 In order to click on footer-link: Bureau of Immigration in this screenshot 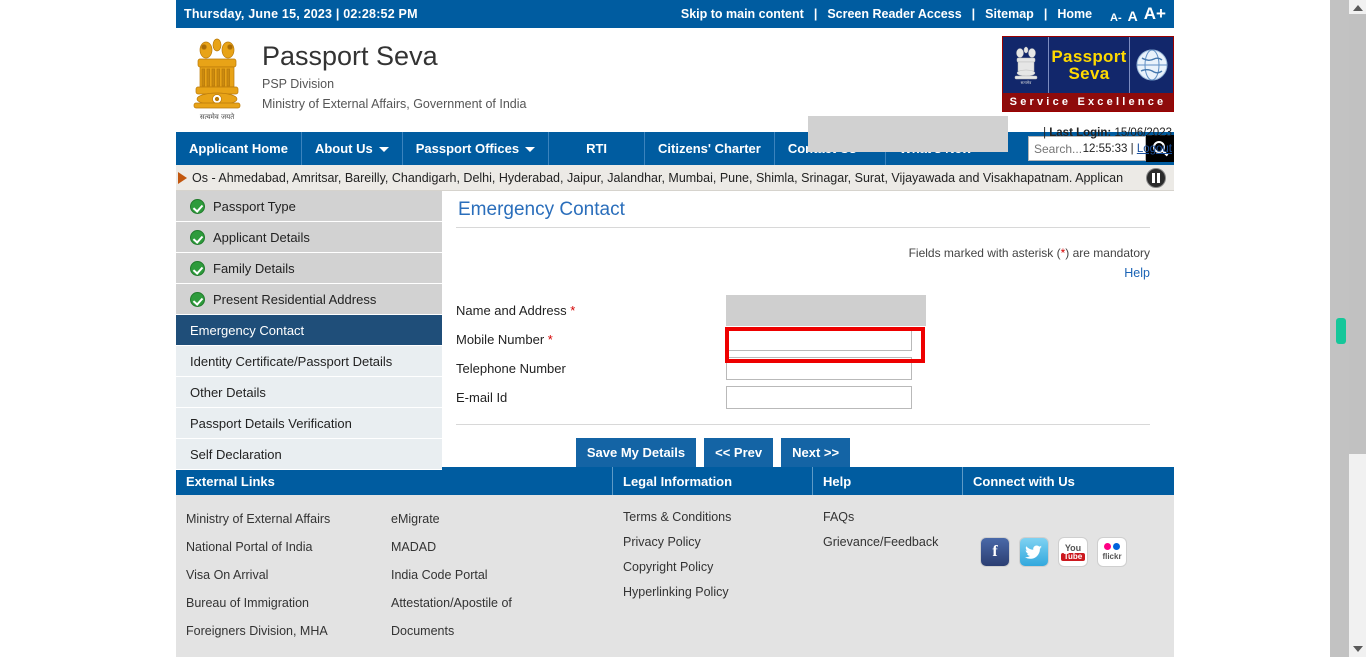, I will do `click(283, 603)`.